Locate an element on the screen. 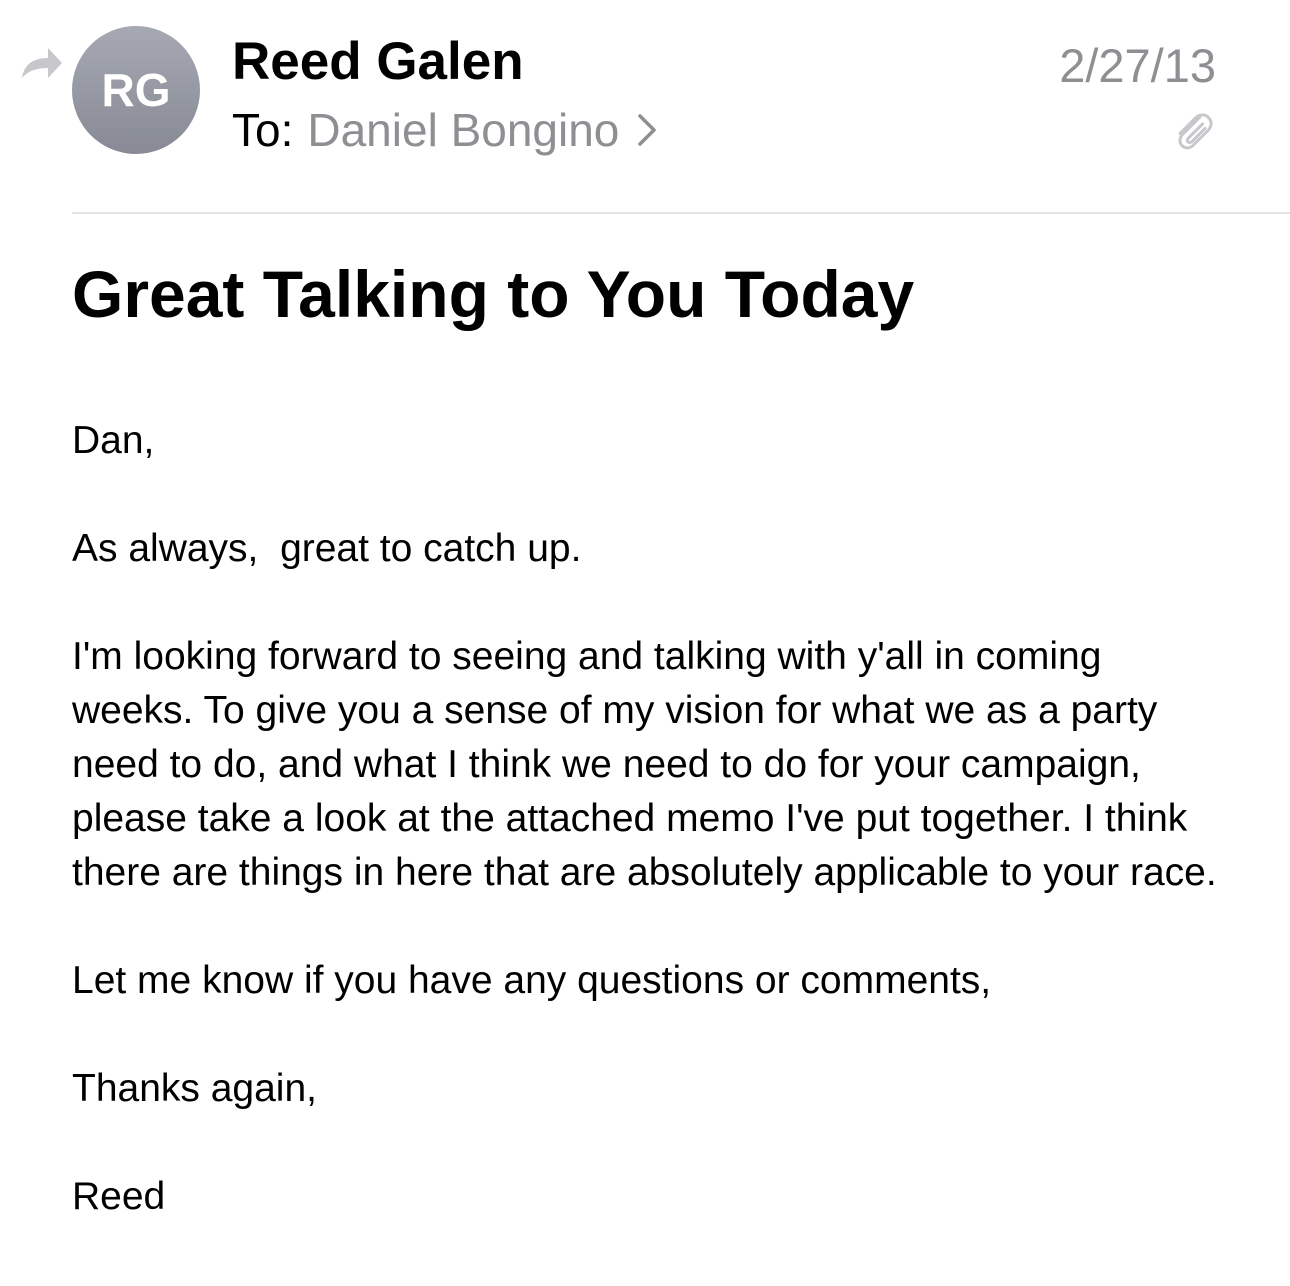 The width and height of the screenshot is (1290, 1286). recipient-name: Daniel Bongino is located at coordinates (463, 130).